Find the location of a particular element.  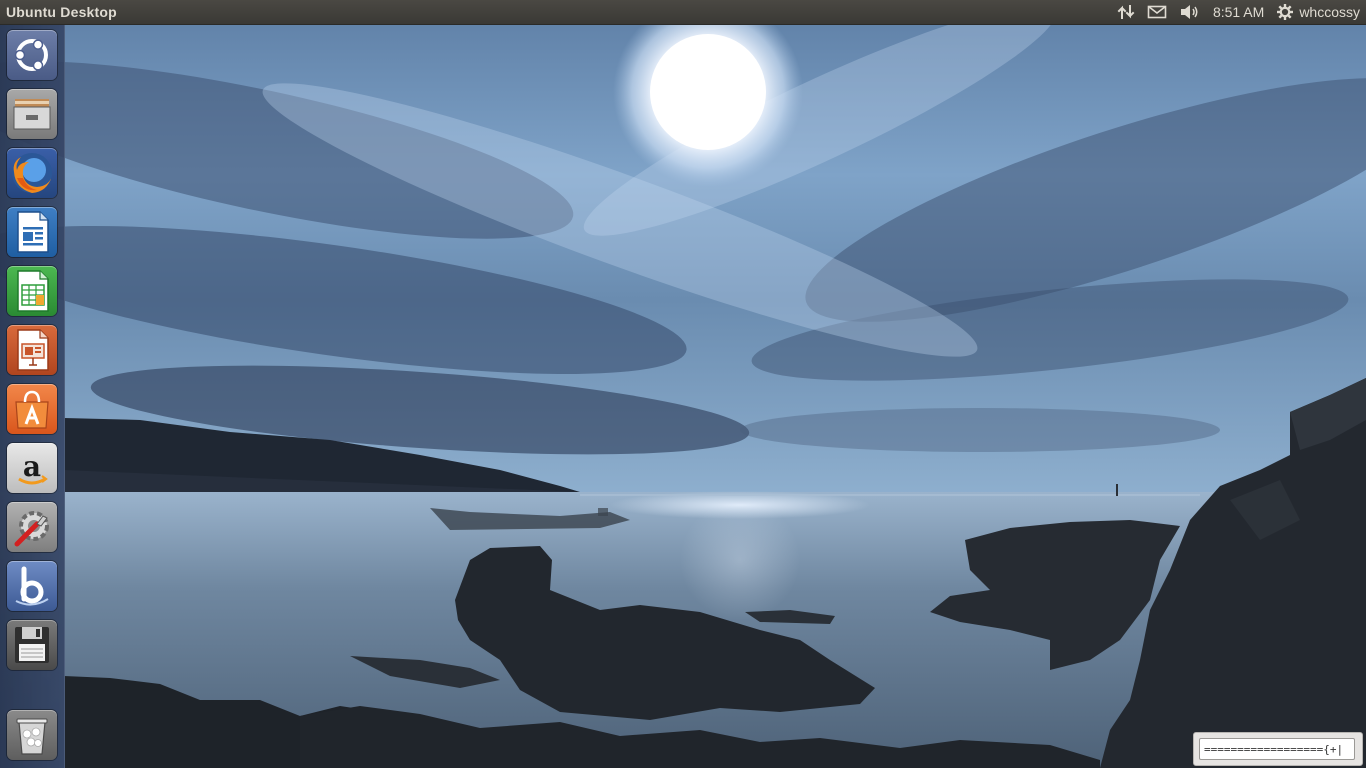

files-icon is located at coordinates (32, 114).